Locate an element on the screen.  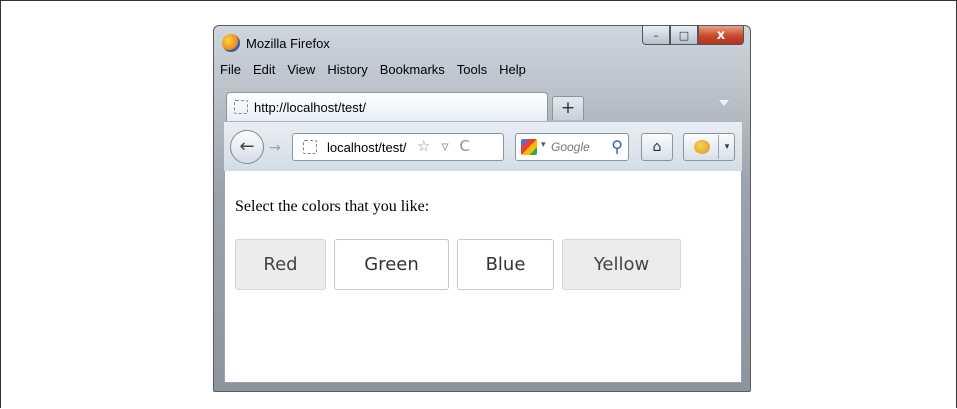
firefox-logo-icon is located at coordinates (231, 43).